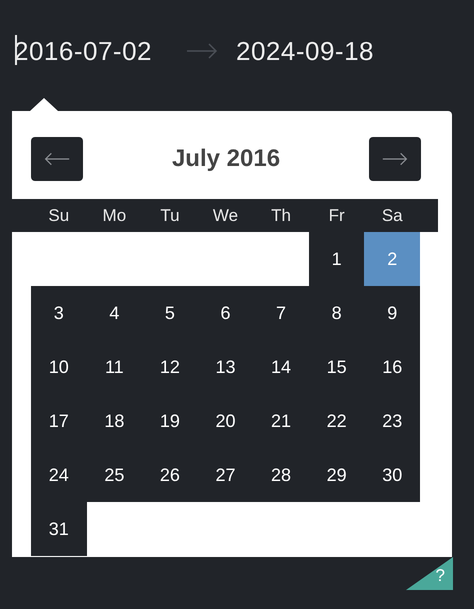 The width and height of the screenshot is (474, 609). What do you see at coordinates (170, 367) in the screenshot?
I see `day-cell: 12` at bounding box center [170, 367].